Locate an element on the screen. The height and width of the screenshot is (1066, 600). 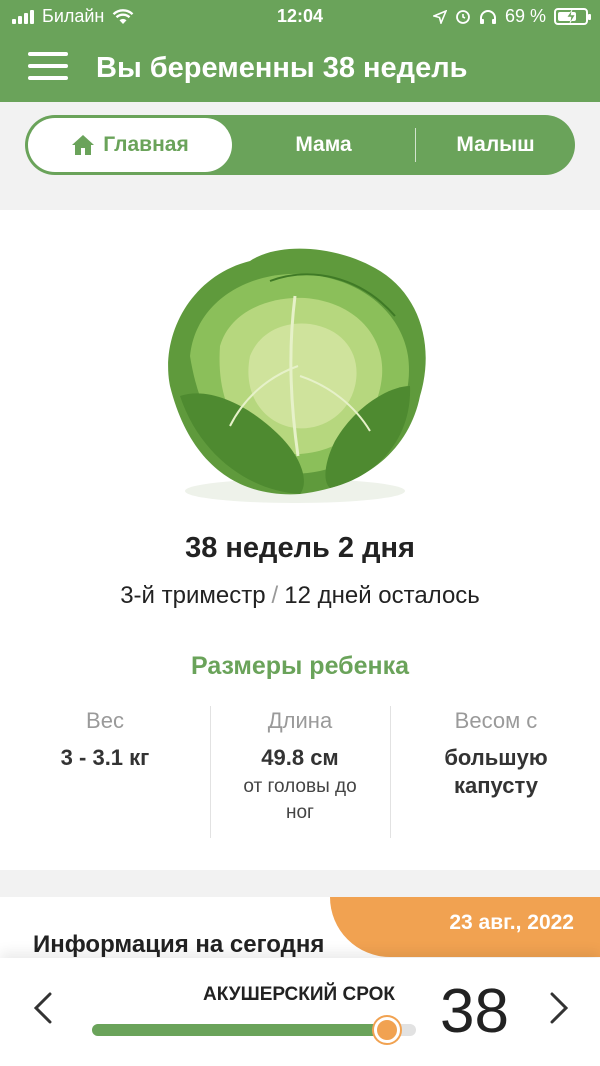
length-column: Длина 49.8 см от головы до ног is located at coordinates (300, 767).